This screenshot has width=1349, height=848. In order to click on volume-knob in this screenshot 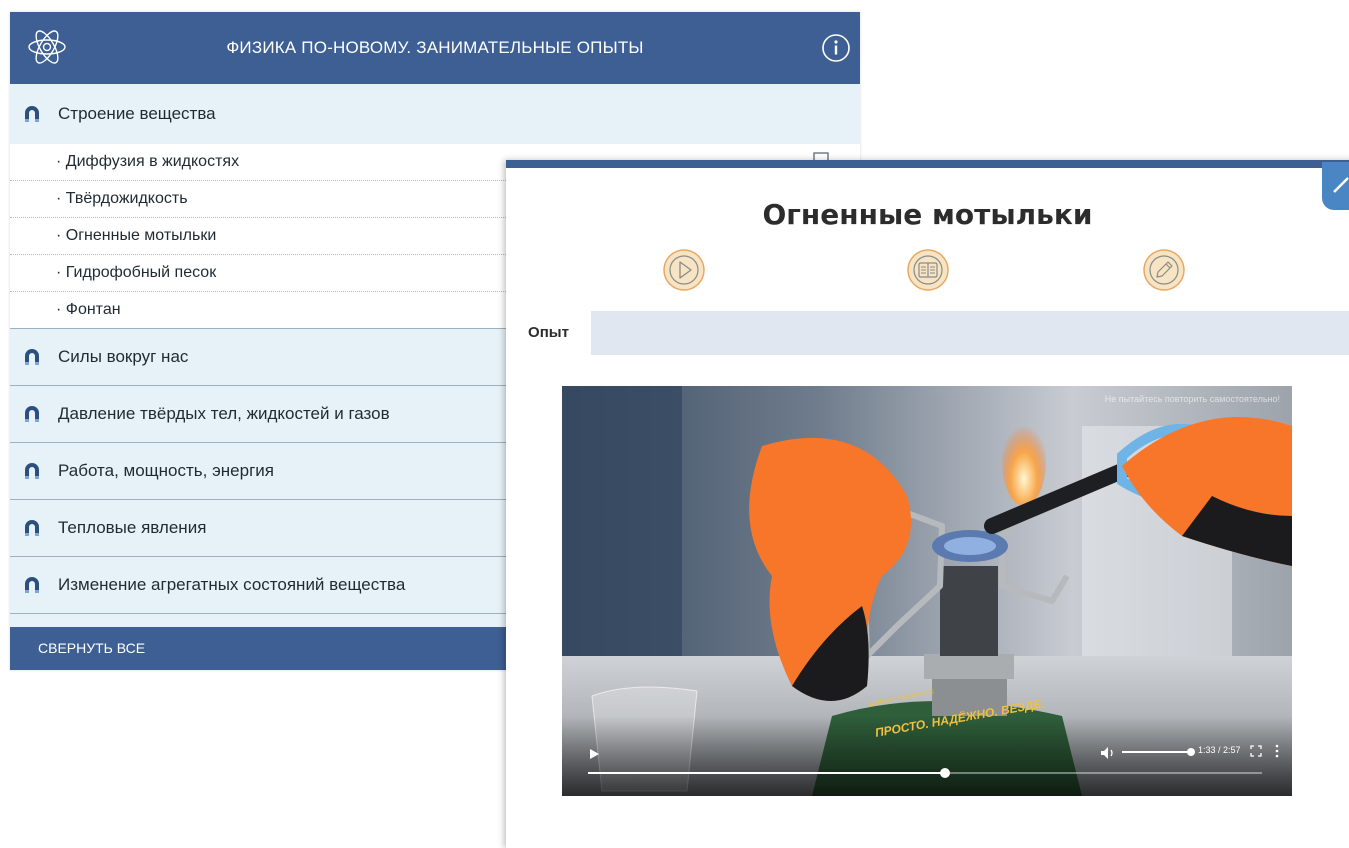, I will do `click(1191, 752)`.